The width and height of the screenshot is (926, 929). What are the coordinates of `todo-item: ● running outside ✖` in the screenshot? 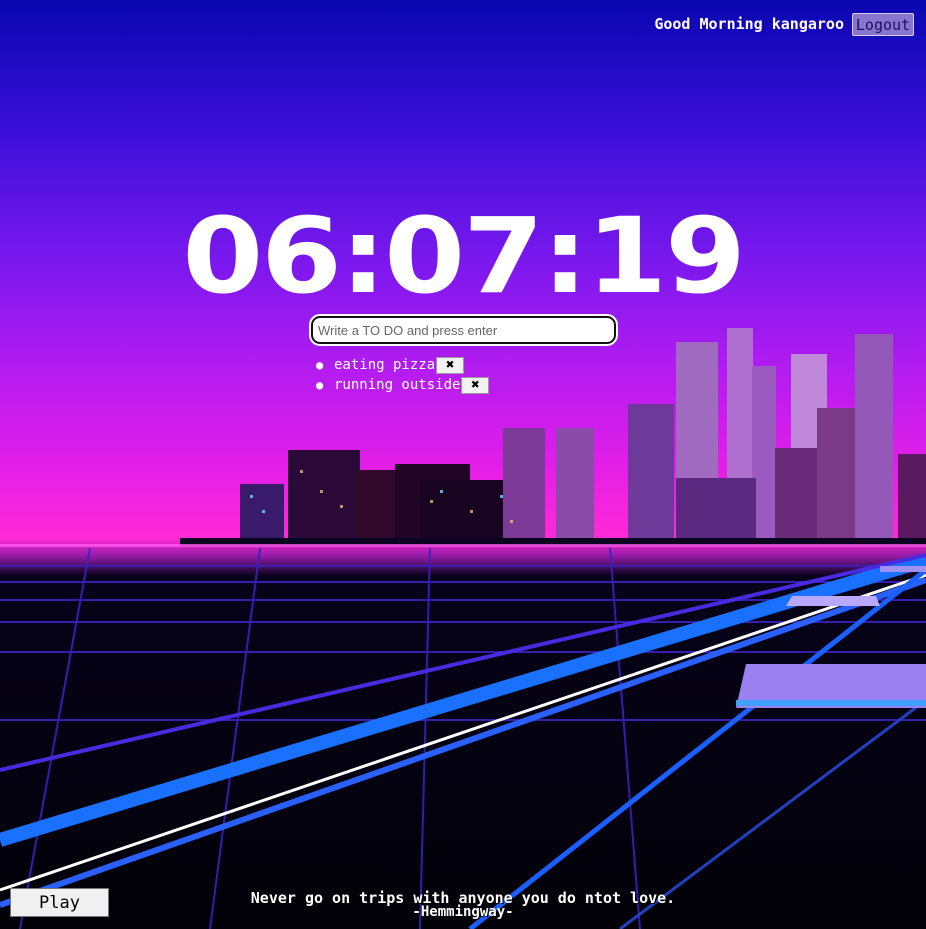 It's located at (403, 385).